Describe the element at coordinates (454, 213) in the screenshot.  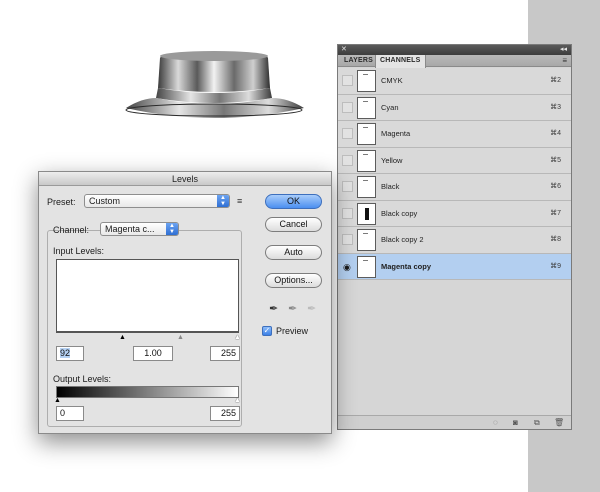
I see `channel-row-black-copy: Black copy ⌘7` at that location.